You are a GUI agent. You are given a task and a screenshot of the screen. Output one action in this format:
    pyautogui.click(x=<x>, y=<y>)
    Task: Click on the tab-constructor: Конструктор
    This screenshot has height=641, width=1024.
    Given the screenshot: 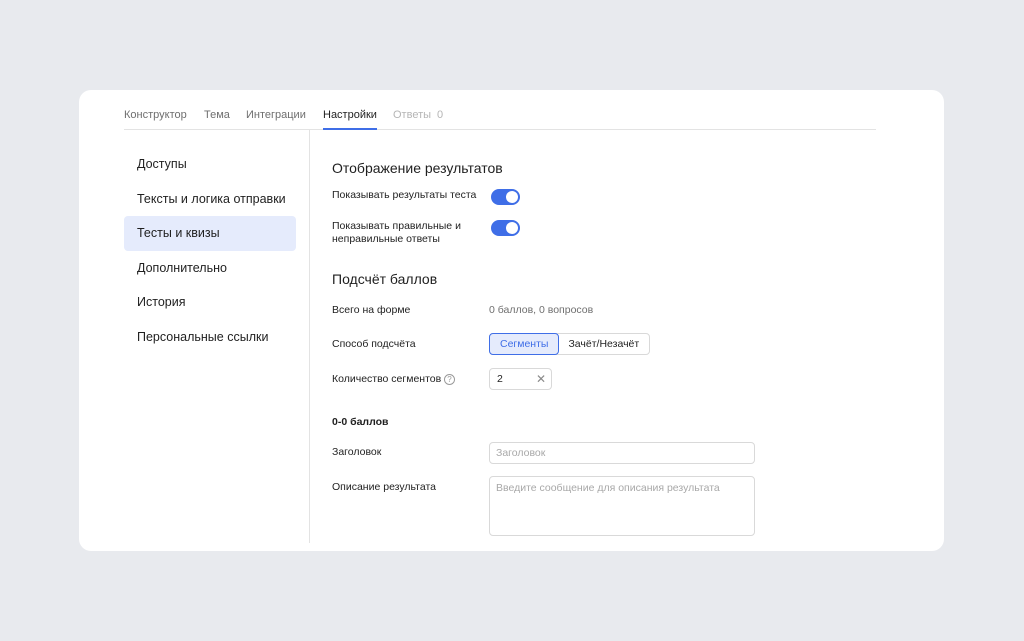 What is the action you would take?
    pyautogui.click(x=155, y=115)
    